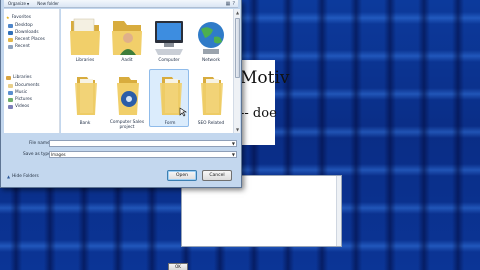  Describe the element at coordinates (182, 175) in the screenshot. I see `open-button: Open` at that location.